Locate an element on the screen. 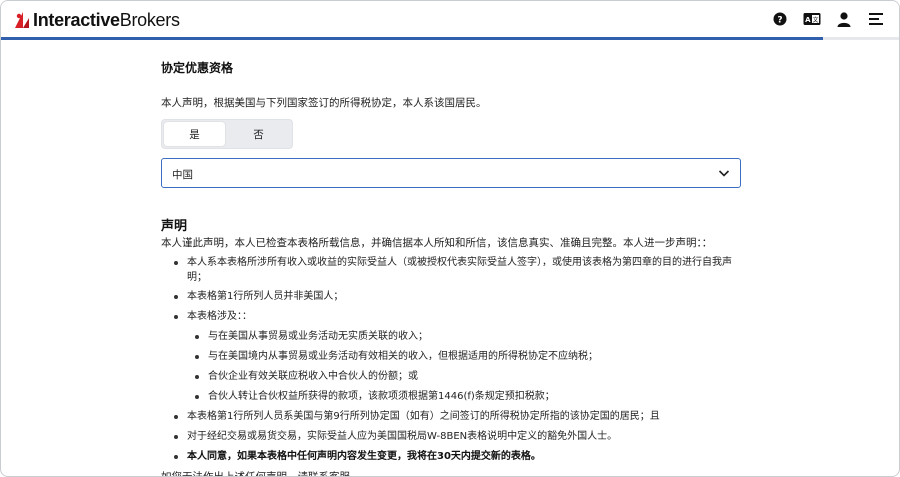 The height and width of the screenshot is (477, 900). sub-list-item: 与在美国从事贸易或业务活动无实质关联的收入； is located at coordinates (465, 336).